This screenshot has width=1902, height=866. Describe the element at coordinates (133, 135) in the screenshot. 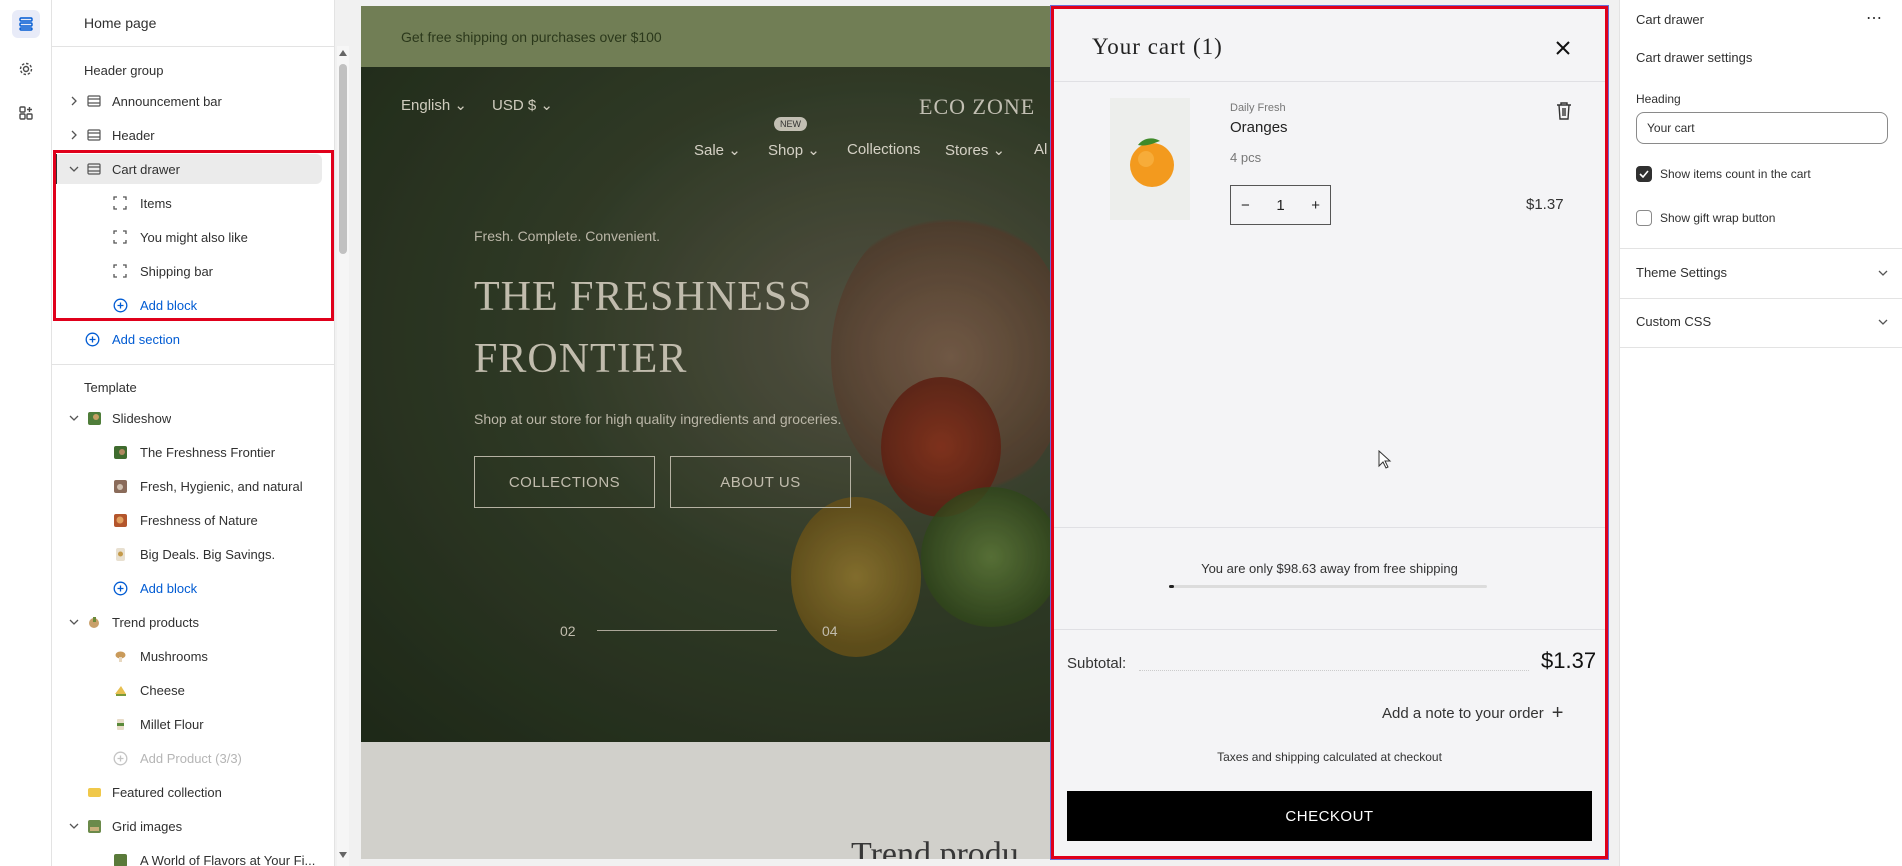

I see `section-label: Header` at that location.